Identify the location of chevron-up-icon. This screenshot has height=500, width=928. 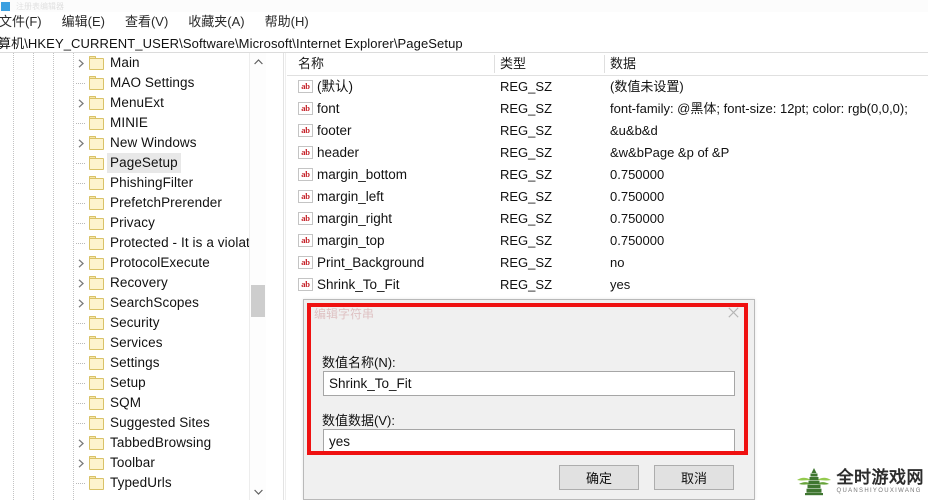
(258, 61).